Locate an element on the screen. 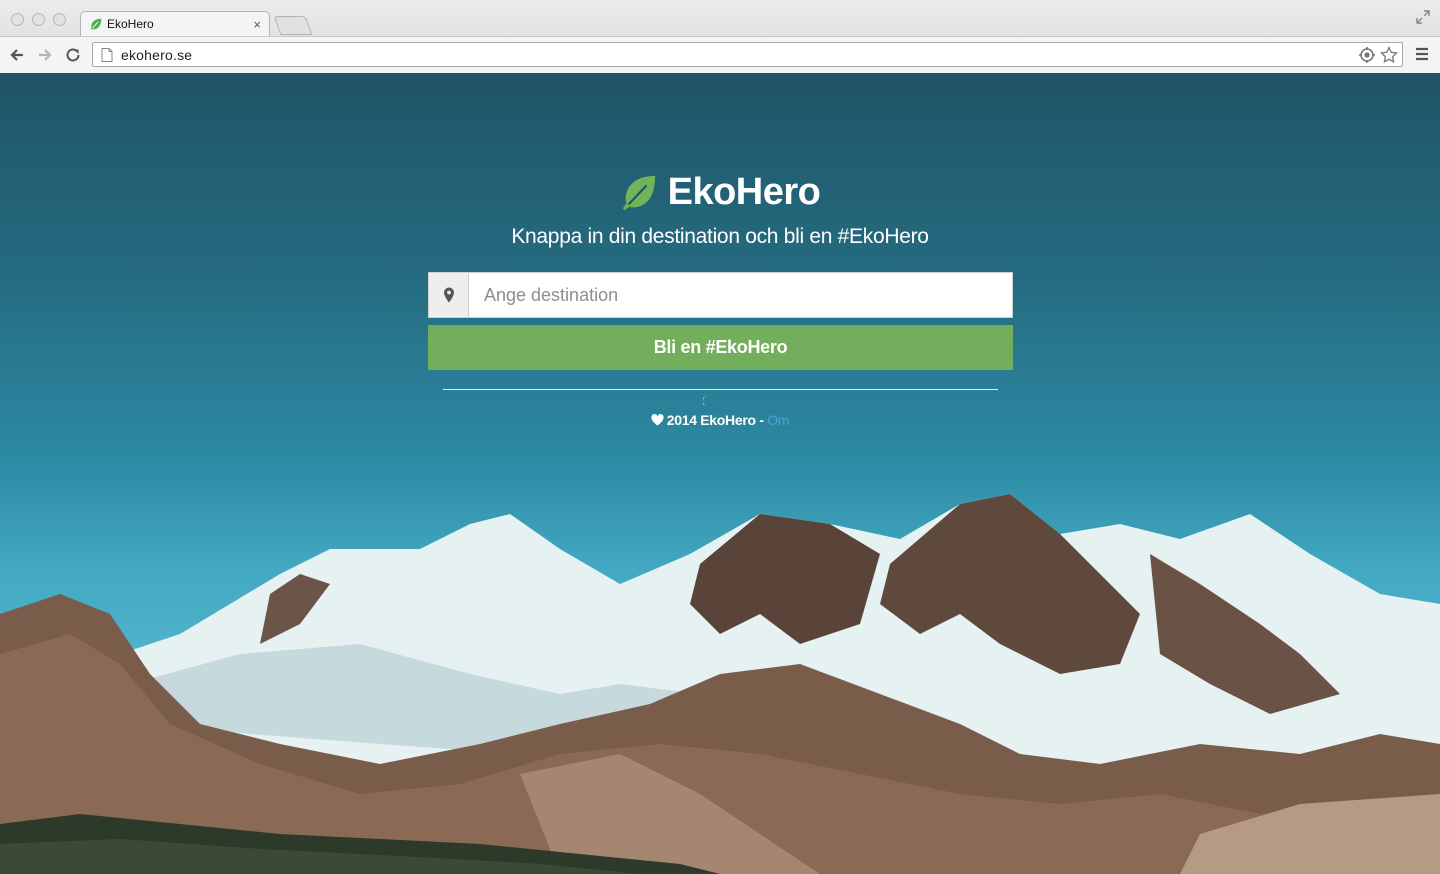 The height and width of the screenshot is (874, 1440). new-tab-button is located at coordinates (293, 25).